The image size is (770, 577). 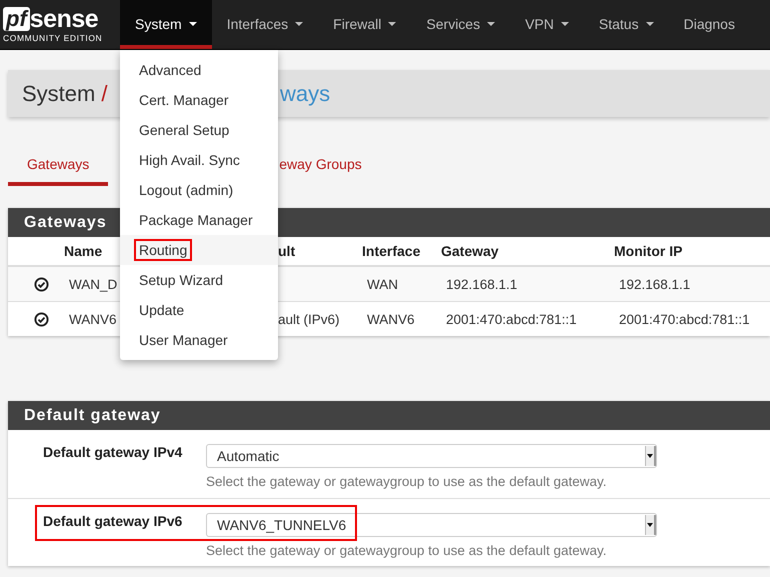 I want to click on logo: pfsense COMMUNITY EDITION, so click(x=60, y=24).